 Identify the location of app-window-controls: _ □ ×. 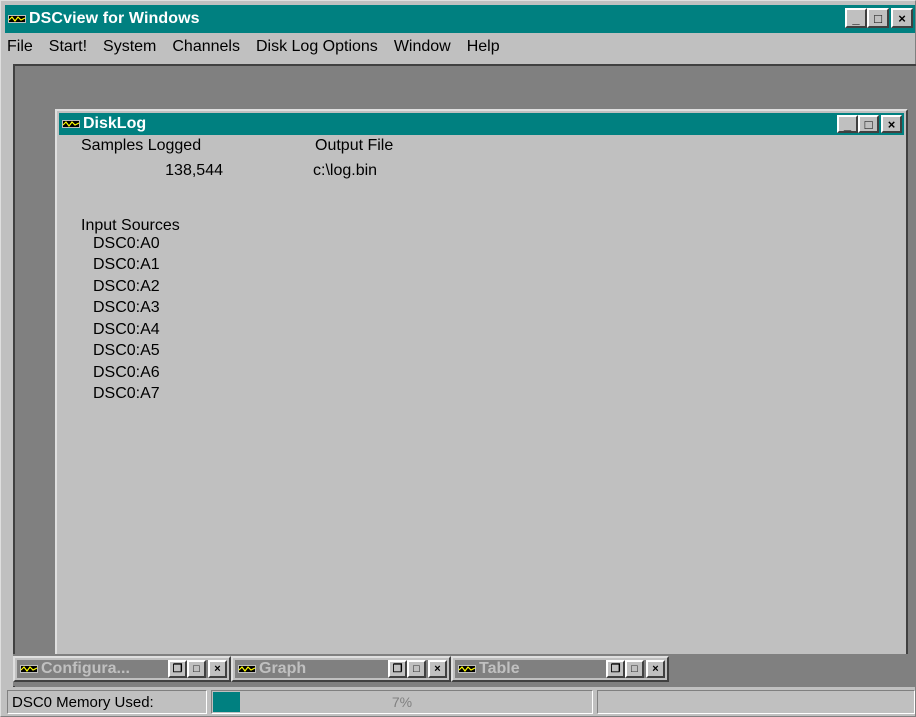
(879, 18).